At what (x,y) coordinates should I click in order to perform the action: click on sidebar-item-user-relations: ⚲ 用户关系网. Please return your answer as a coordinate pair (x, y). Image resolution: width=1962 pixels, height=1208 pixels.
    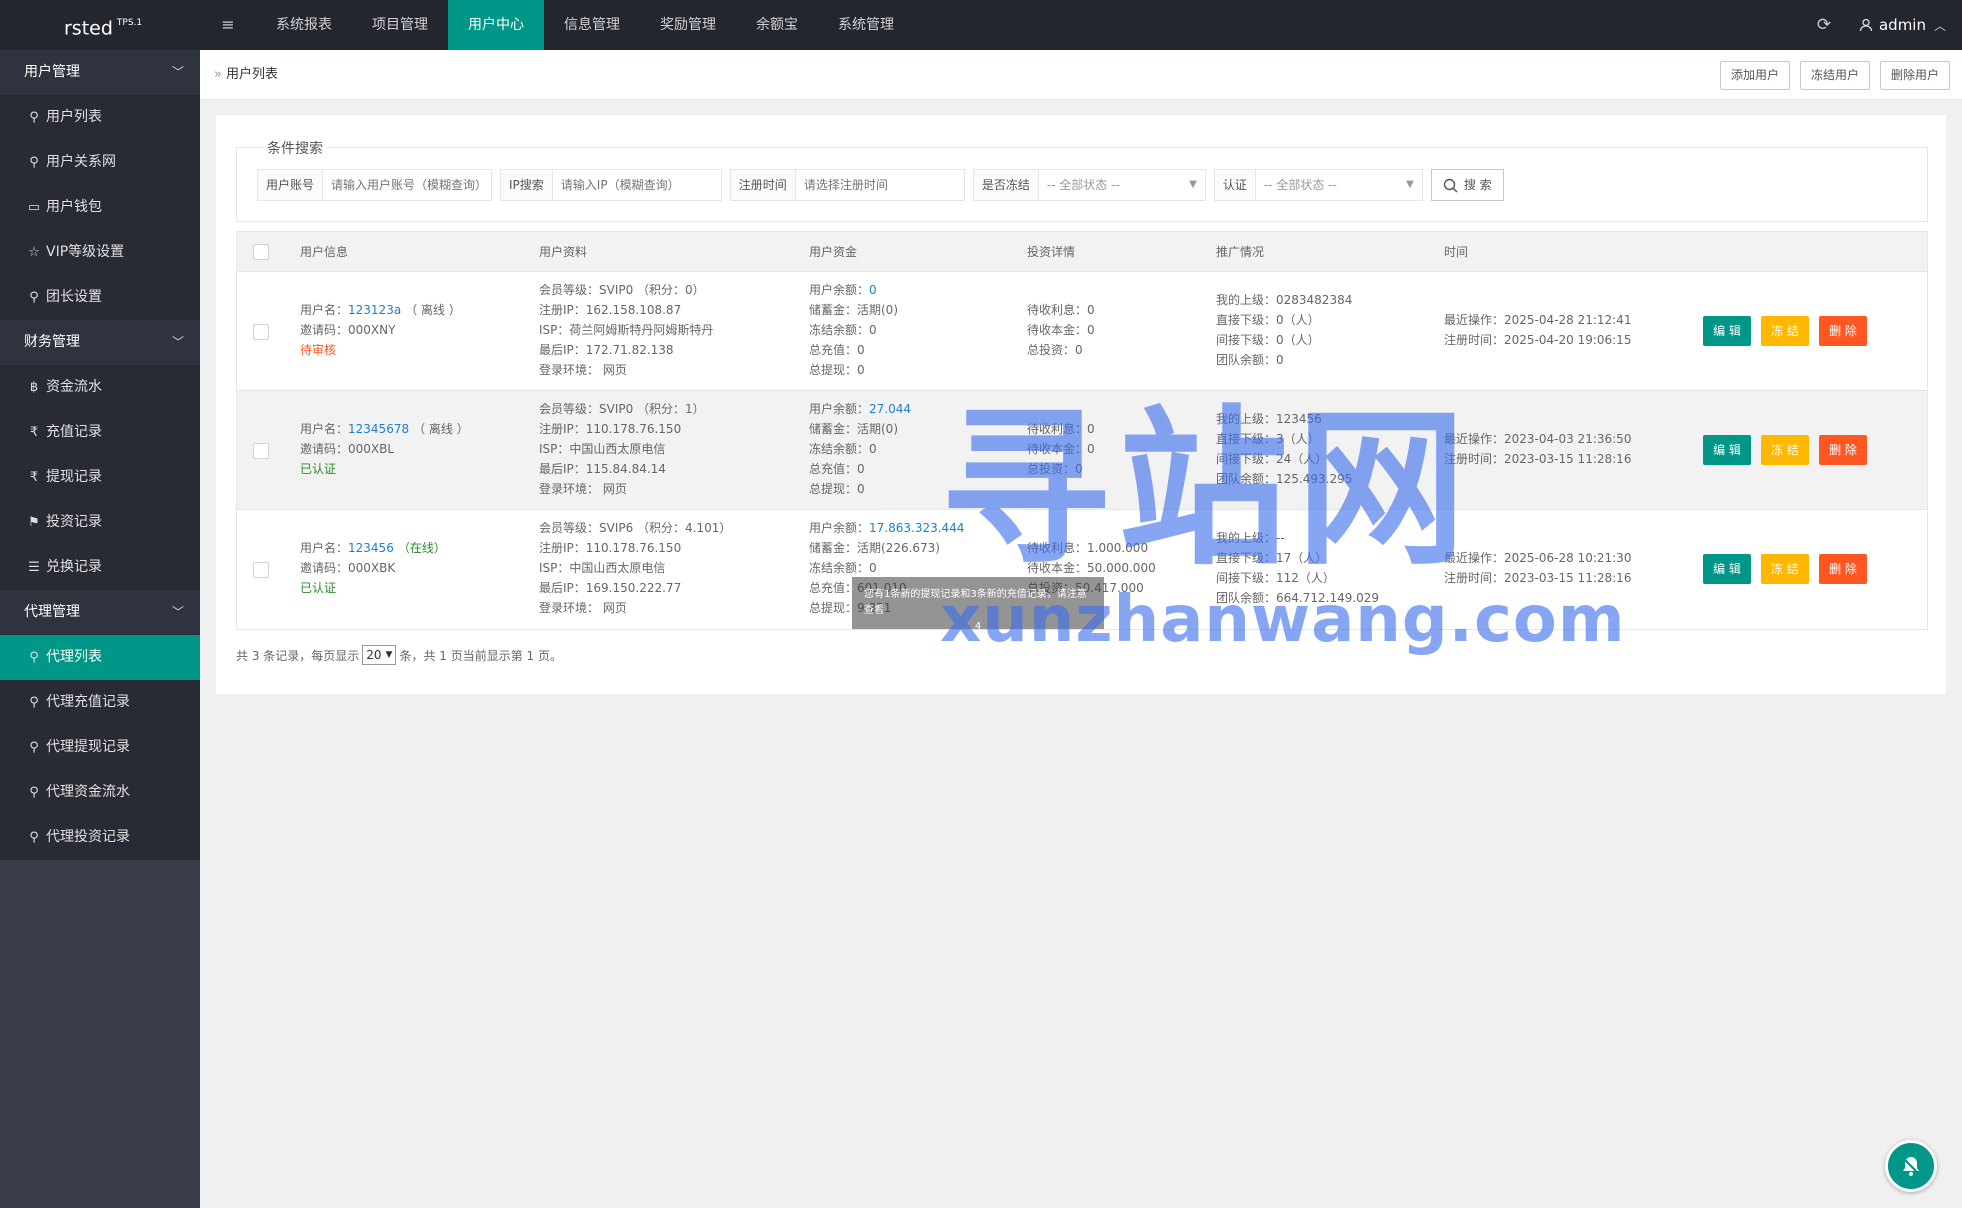
    Looking at the image, I should click on (100, 162).